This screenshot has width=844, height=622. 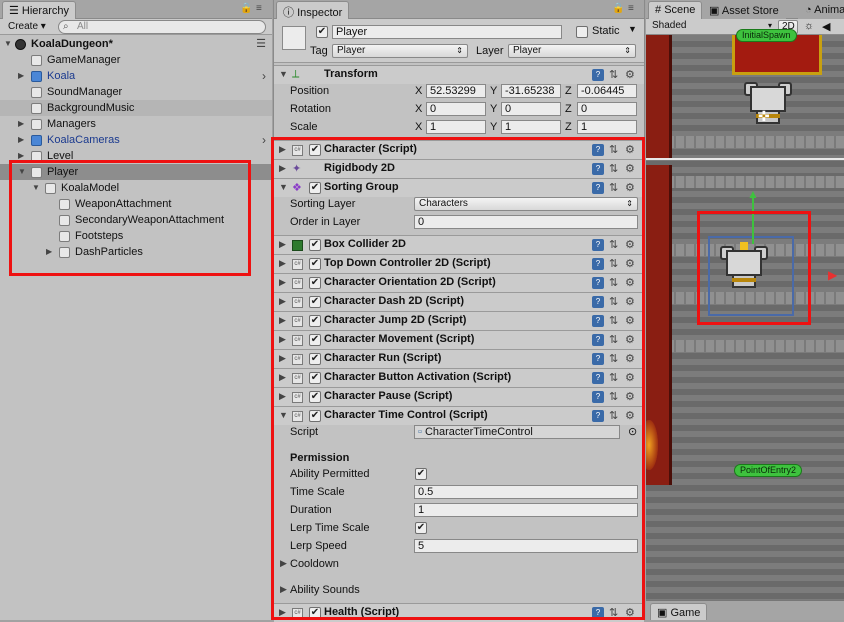 What do you see at coordinates (136, 188) in the screenshot?
I see `hierarchy-item-koalamodel: ▼ KoalaModel` at bounding box center [136, 188].